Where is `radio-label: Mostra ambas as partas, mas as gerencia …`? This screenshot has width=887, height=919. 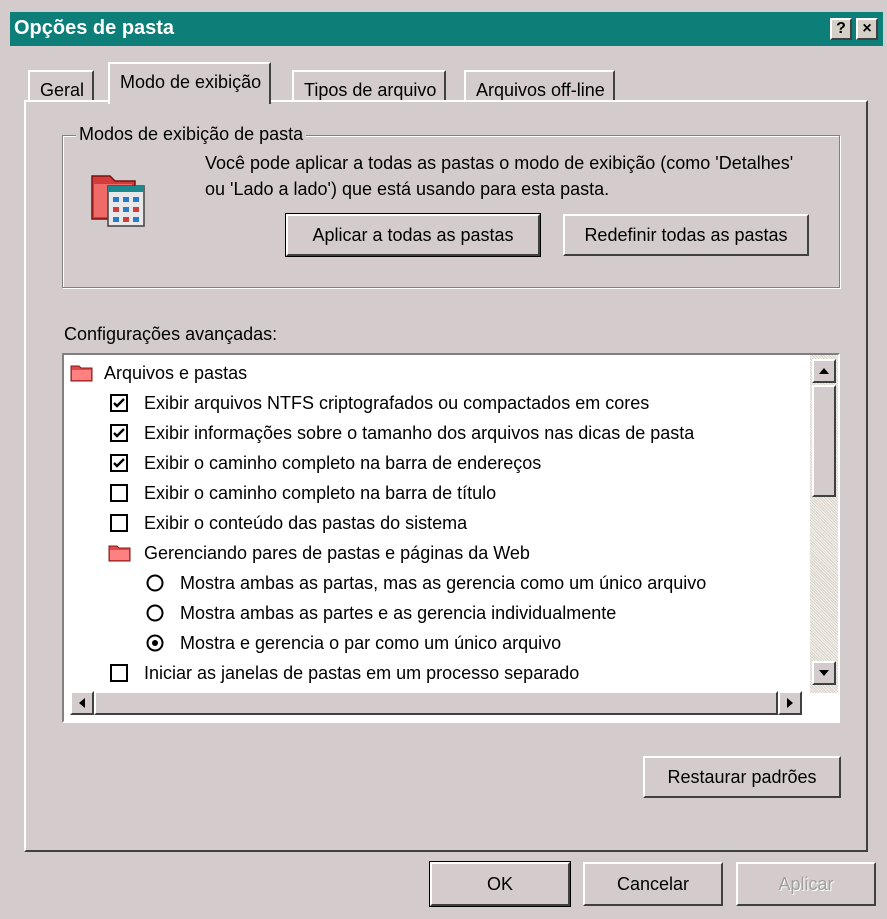 radio-label: Mostra ambas as partas, mas as gerencia … is located at coordinates (443, 583).